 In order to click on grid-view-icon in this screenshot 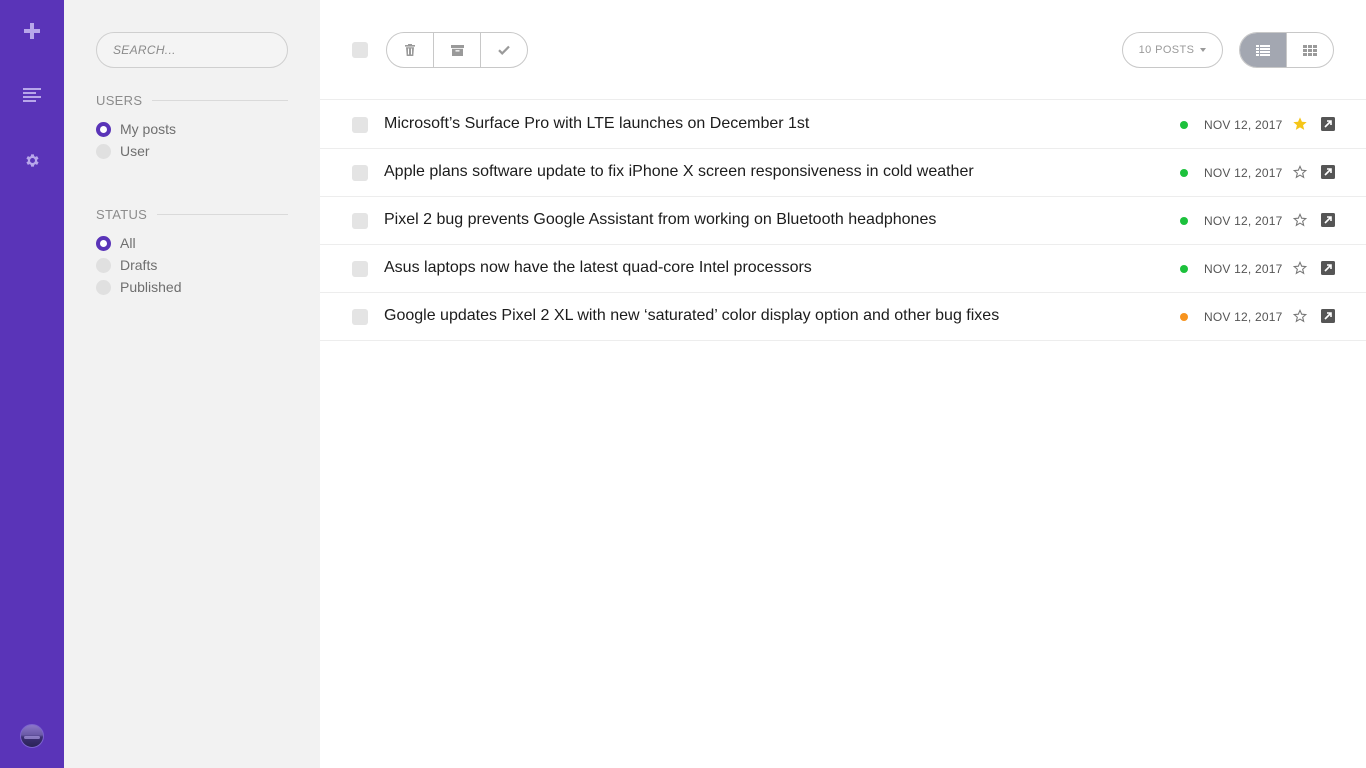, I will do `click(1310, 50)`.